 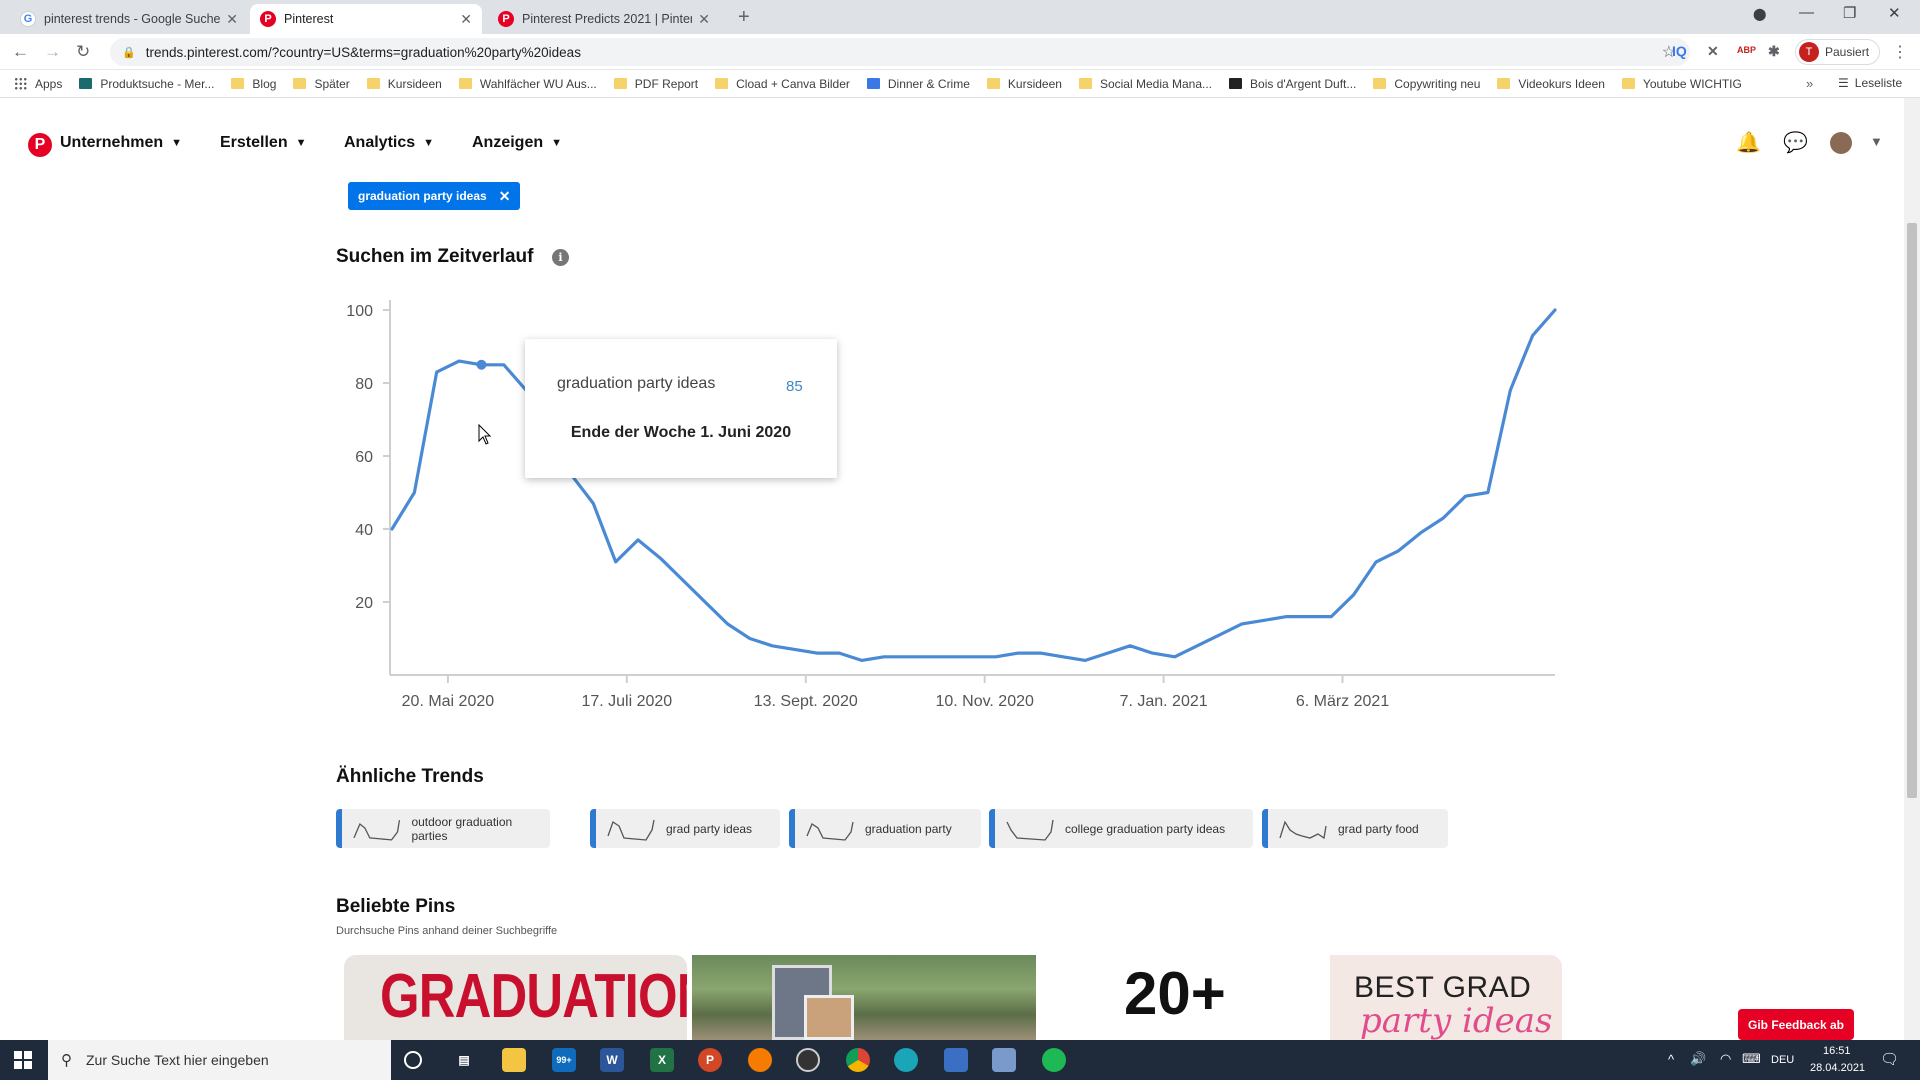 What do you see at coordinates (464, 1060) in the screenshot?
I see `task-view-icon: ▤` at bounding box center [464, 1060].